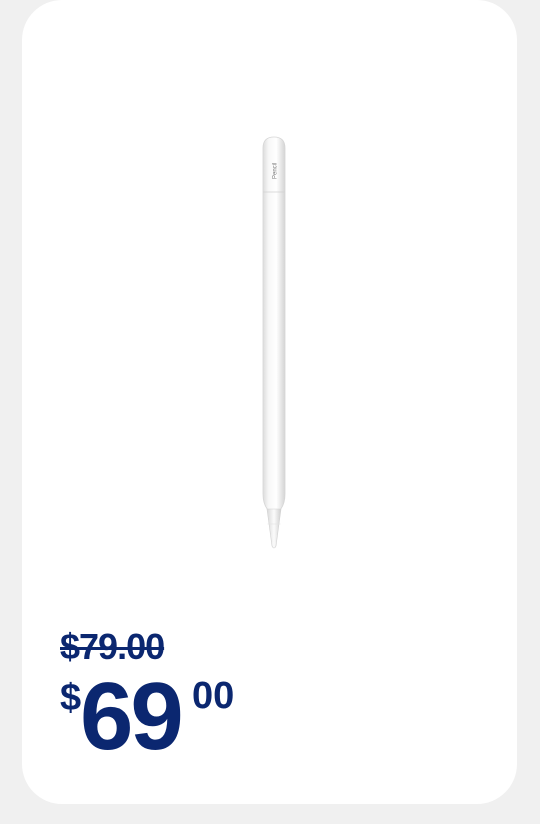  What do you see at coordinates (213, 696) in the screenshot?
I see `price-cents: 00` at bounding box center [213, 696].